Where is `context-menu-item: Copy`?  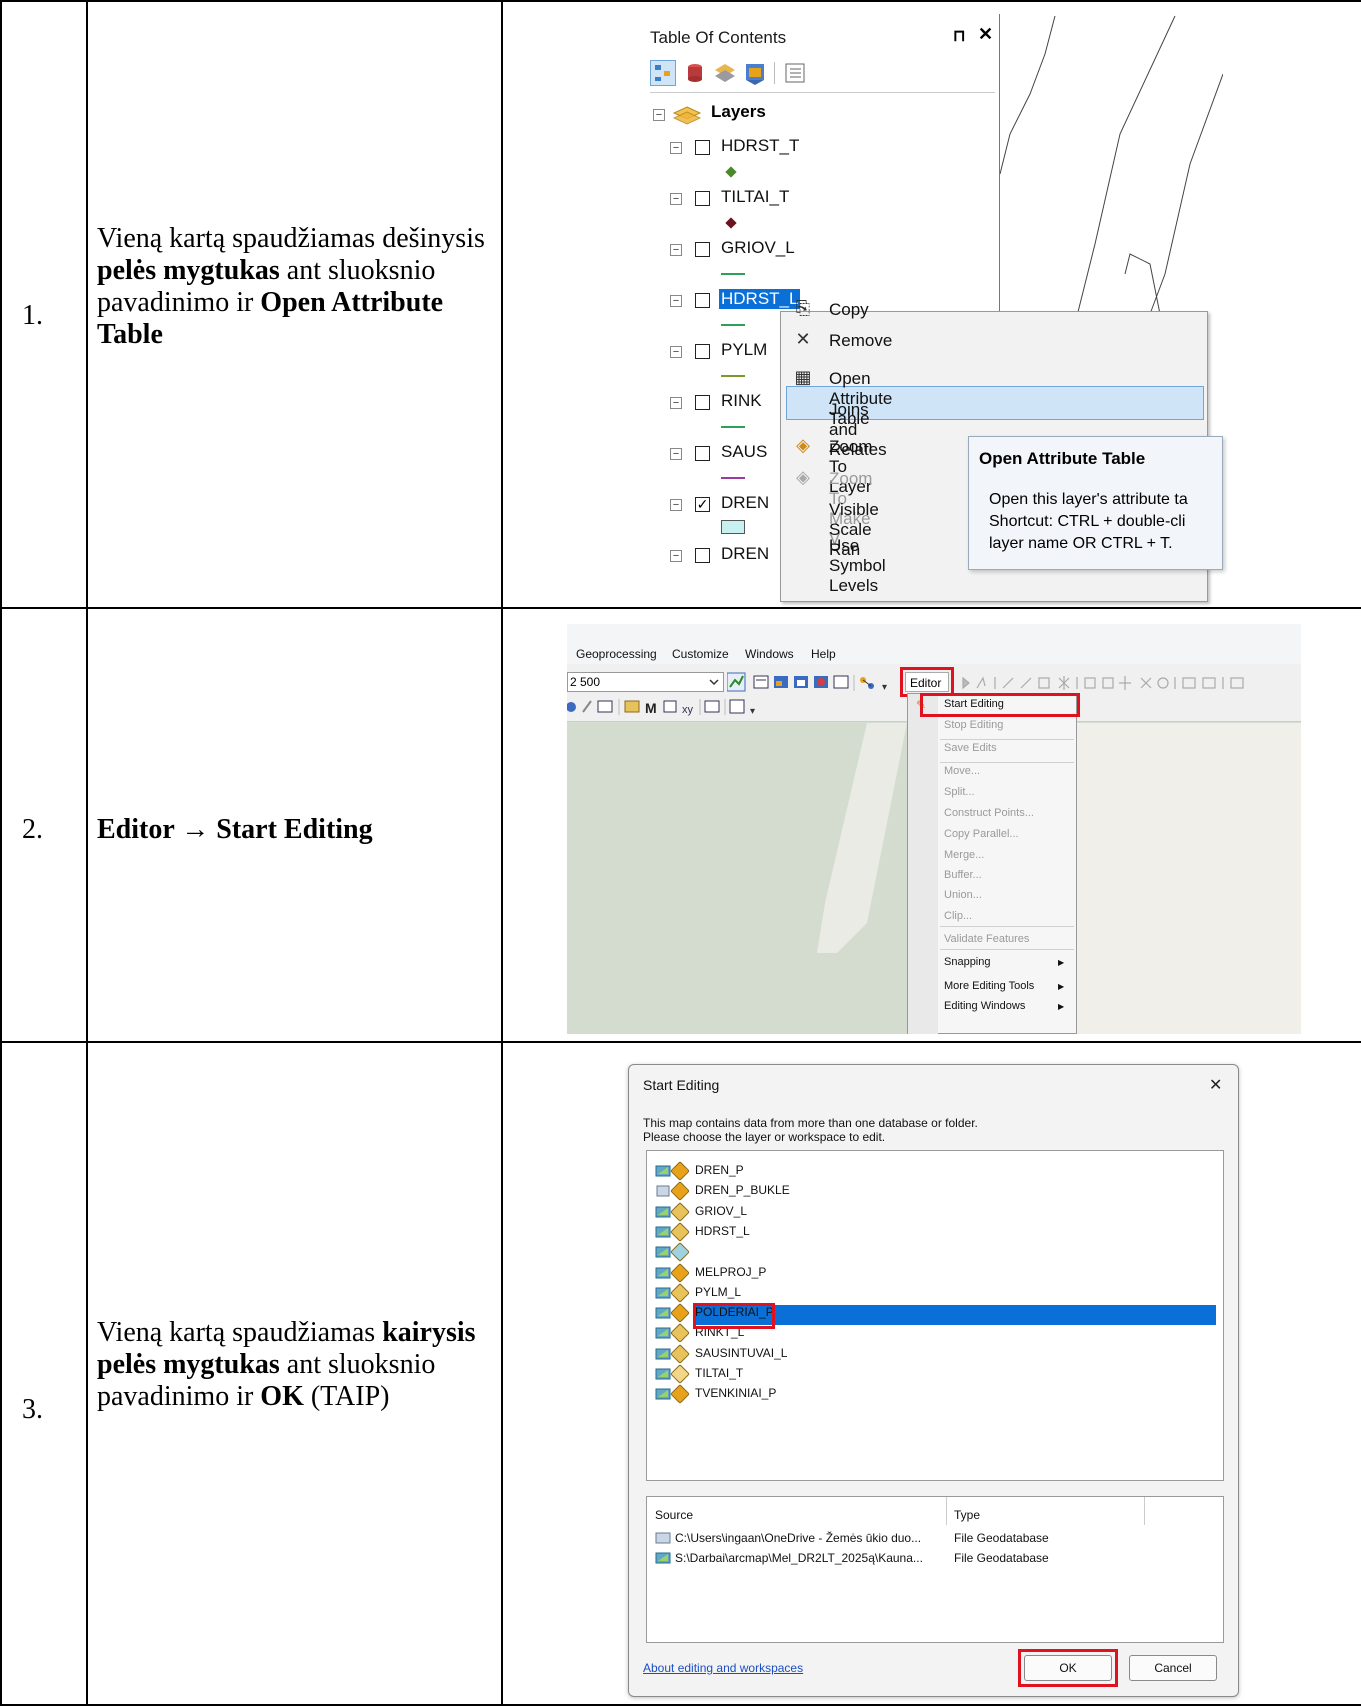
context-menu-item: Copy is located at coordinates (849, 310).